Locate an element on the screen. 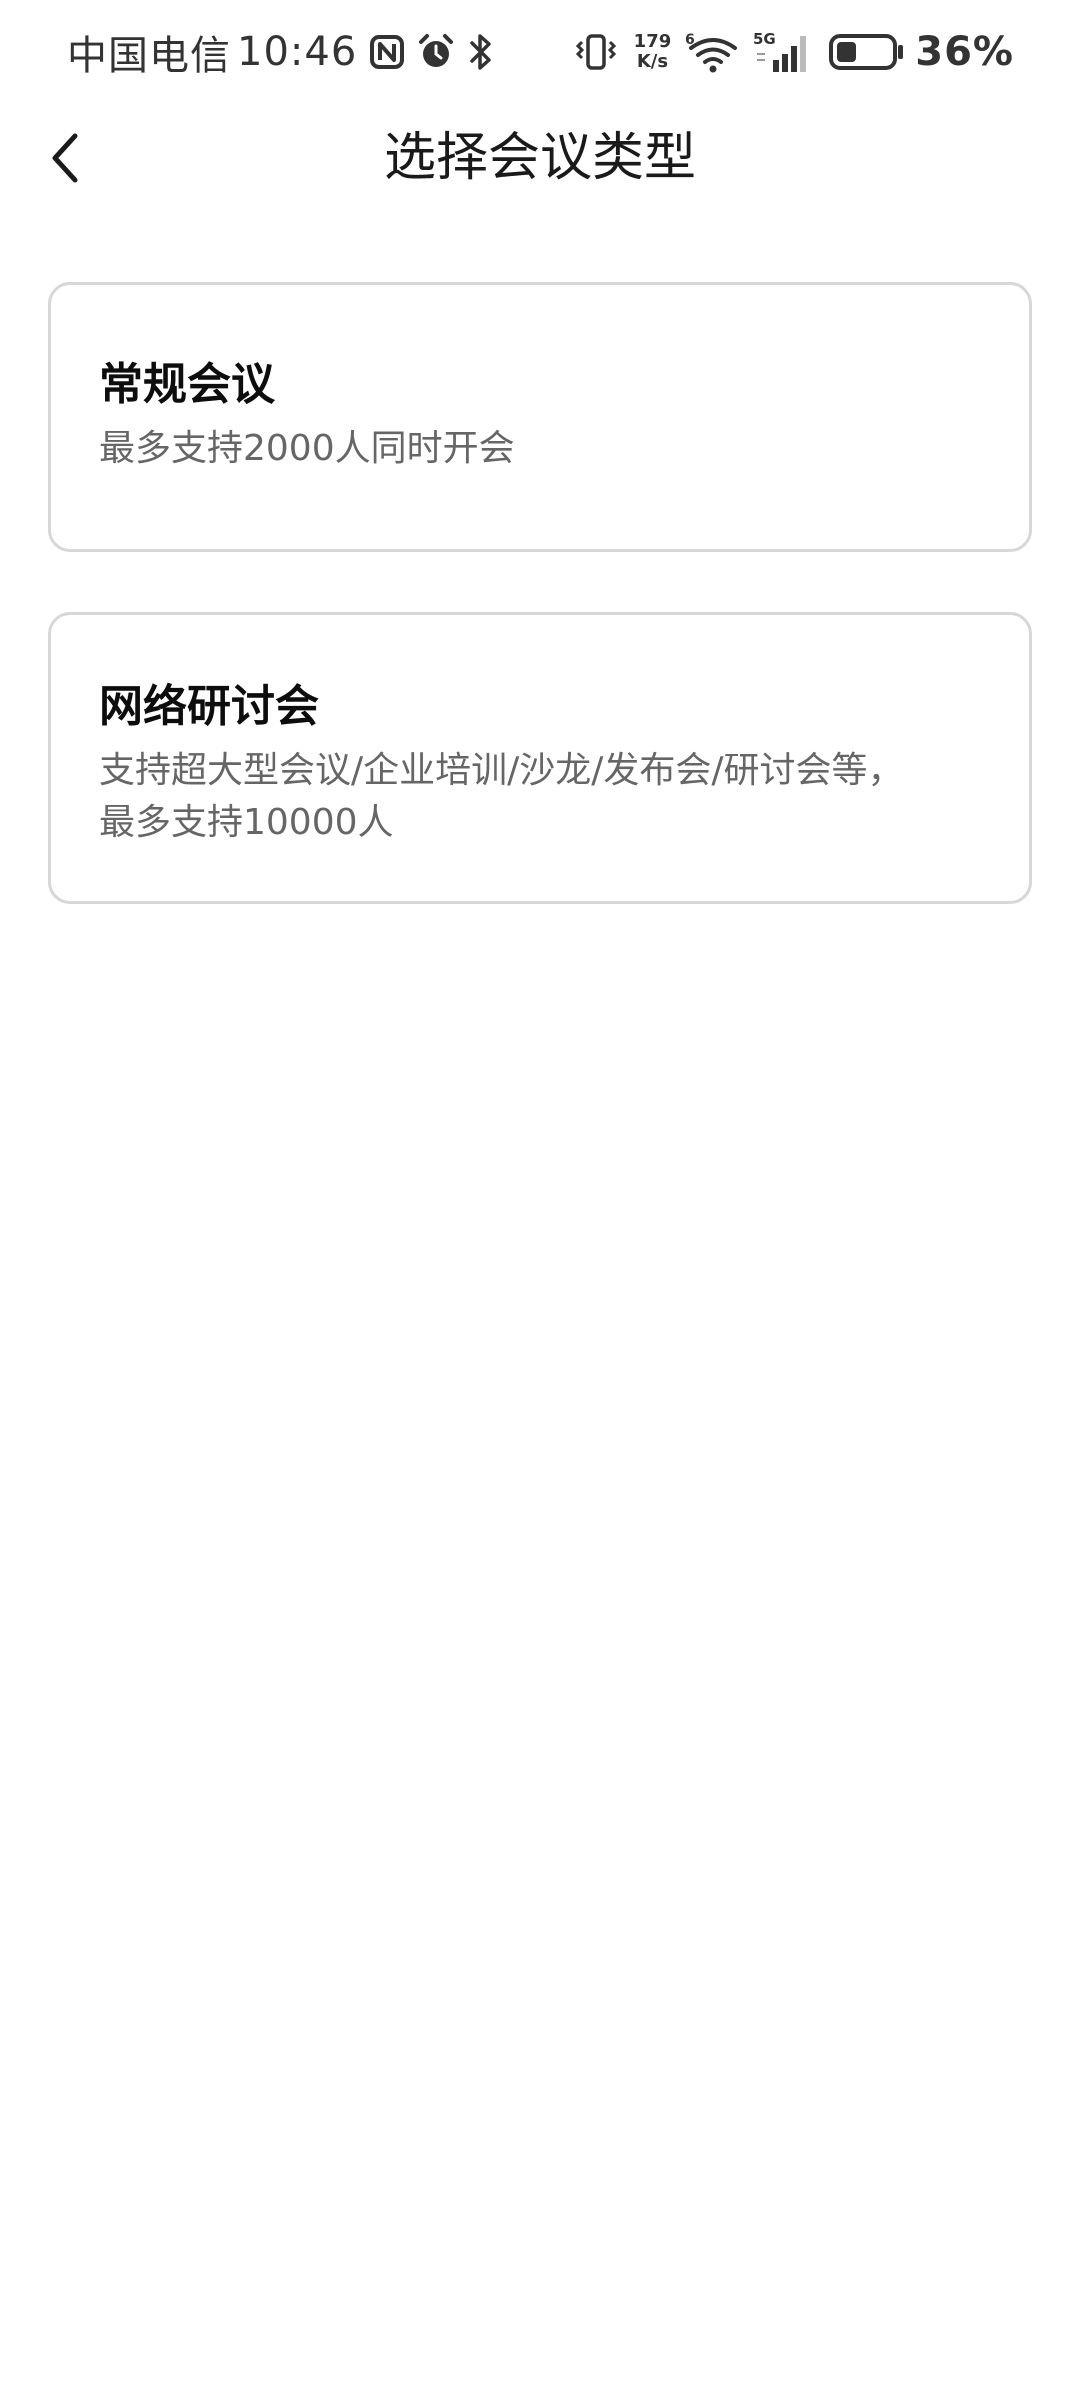  card-title: 网络研讨会 is located at coordinates (209, 706).